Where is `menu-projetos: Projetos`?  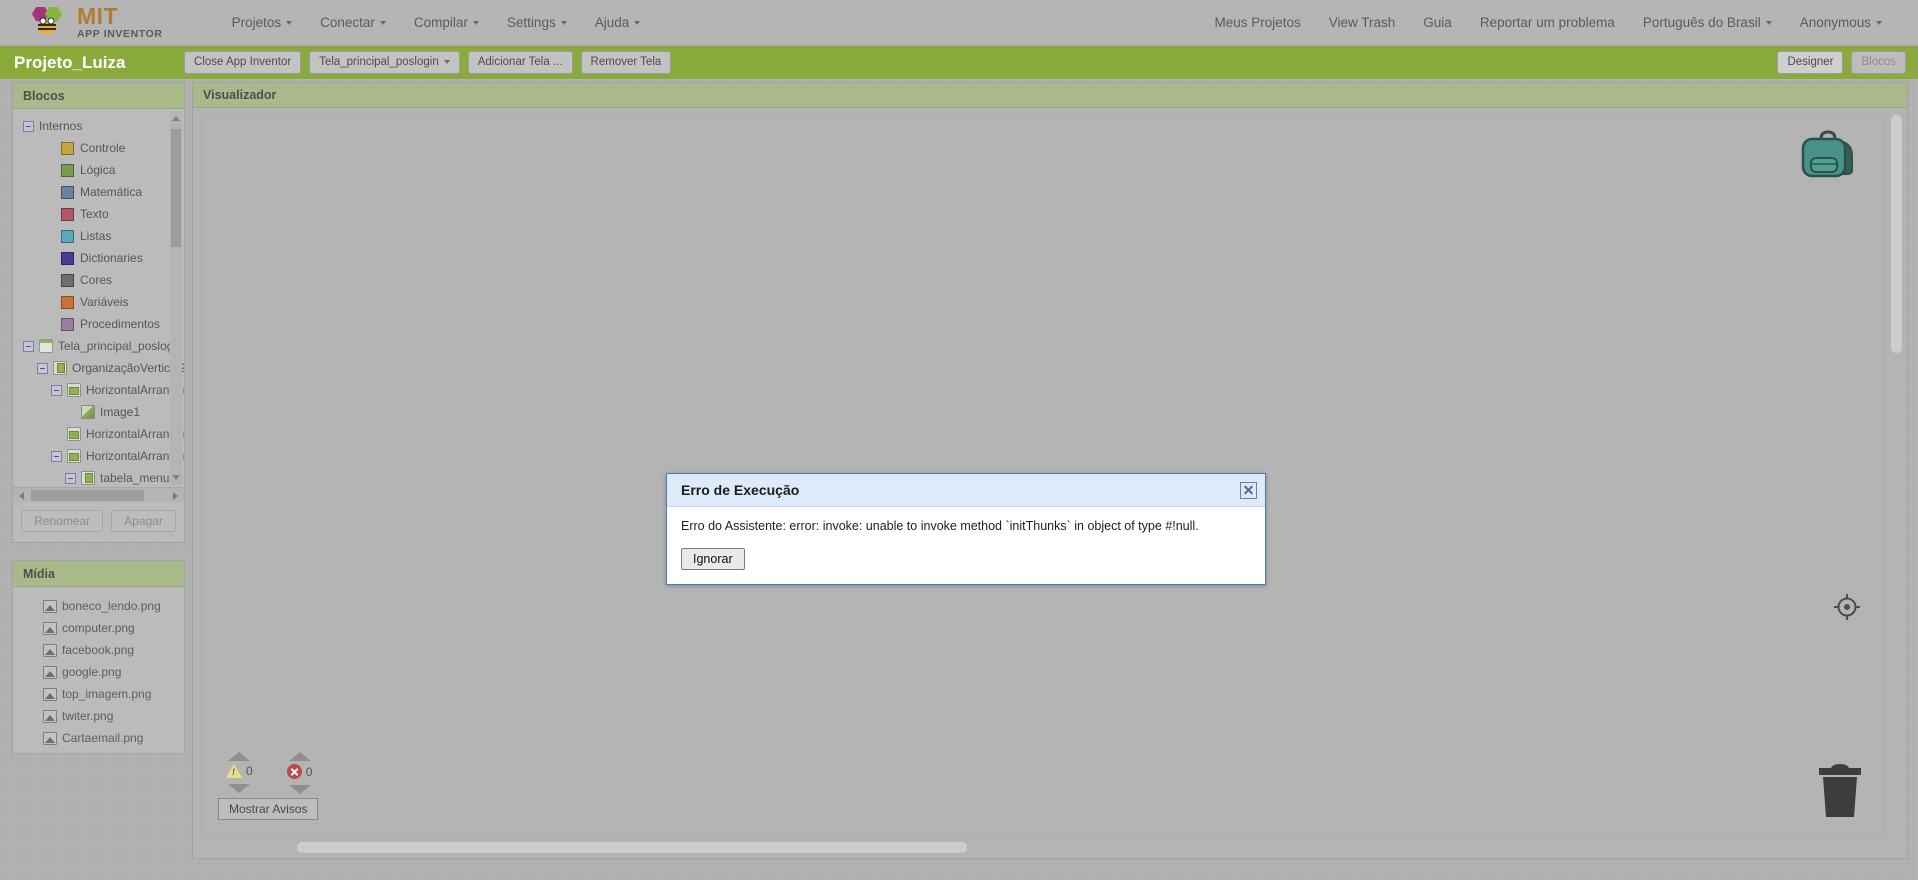
menu-projetos: Projetos is located at coordinates (262, 22).